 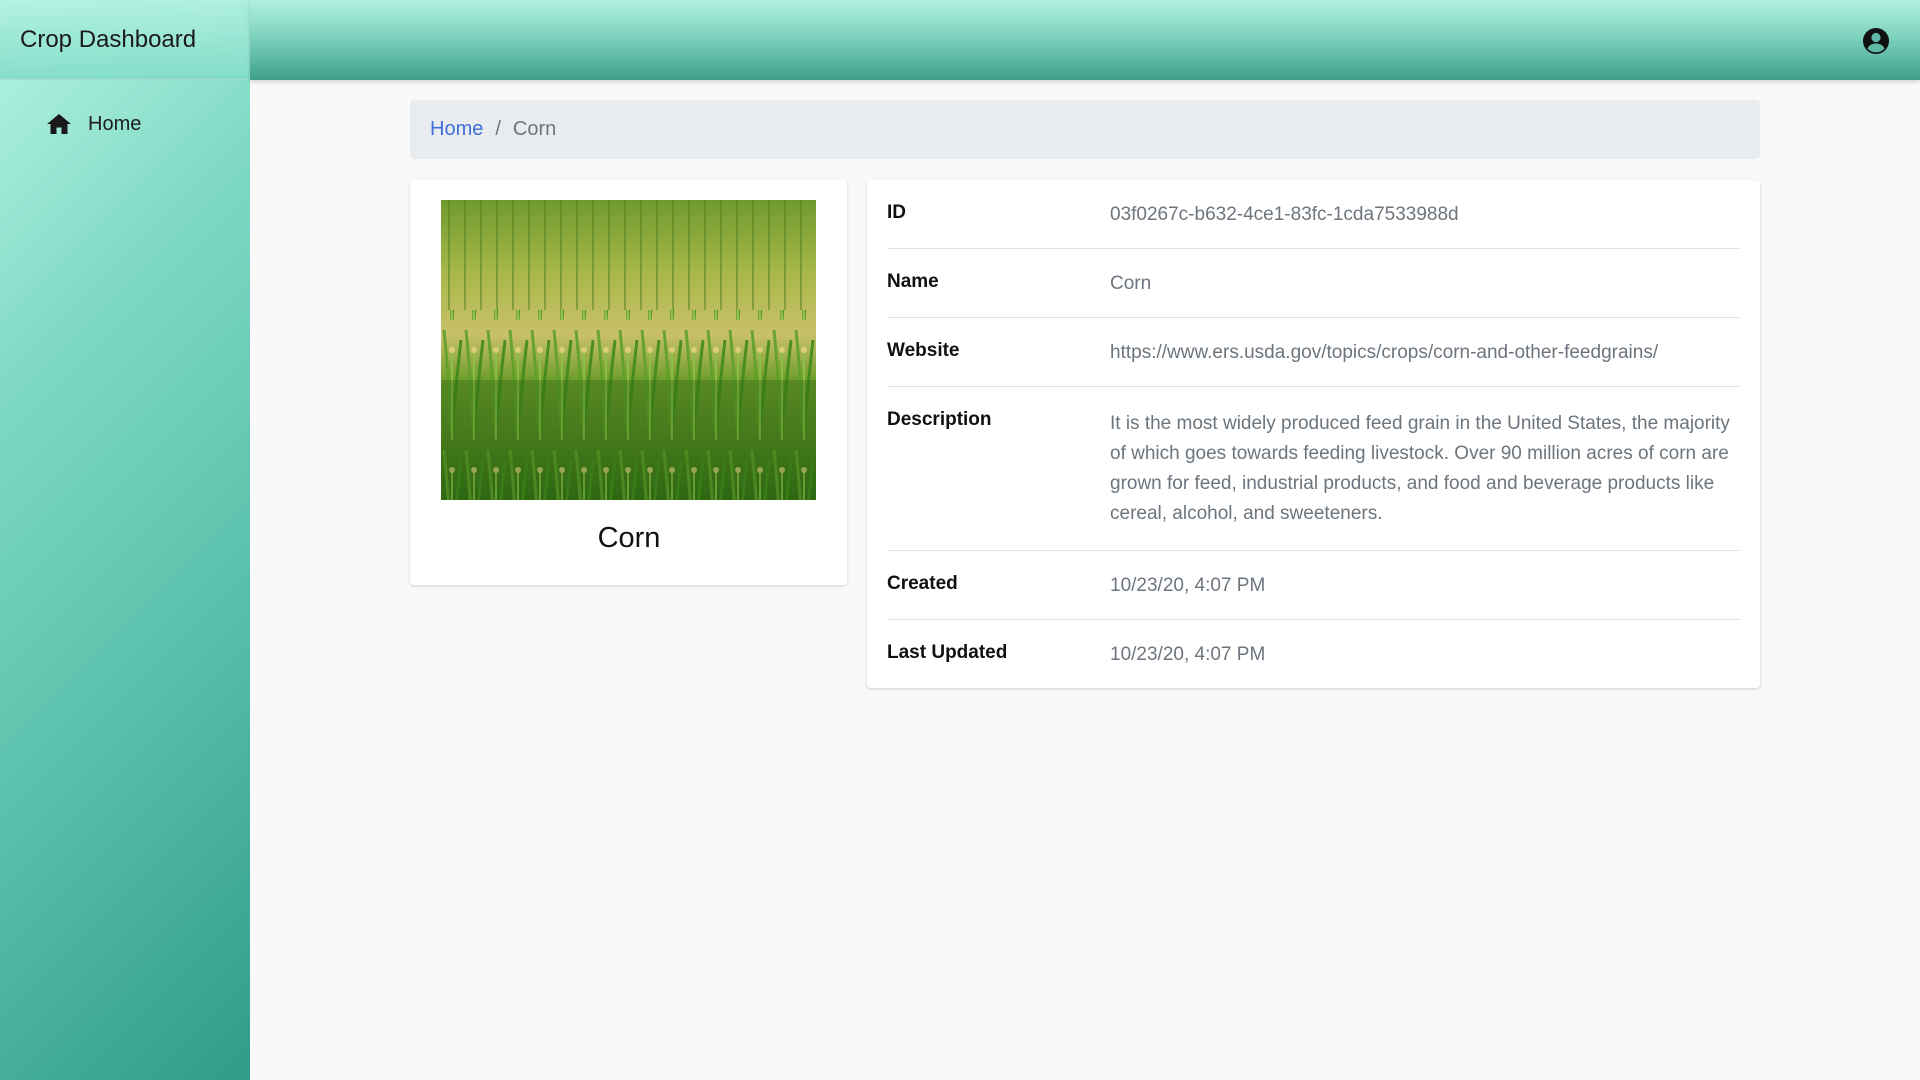 I want to click on detail-row-created: Created 10/23/20, 4:07 PM, so click(x=1313, y=585).